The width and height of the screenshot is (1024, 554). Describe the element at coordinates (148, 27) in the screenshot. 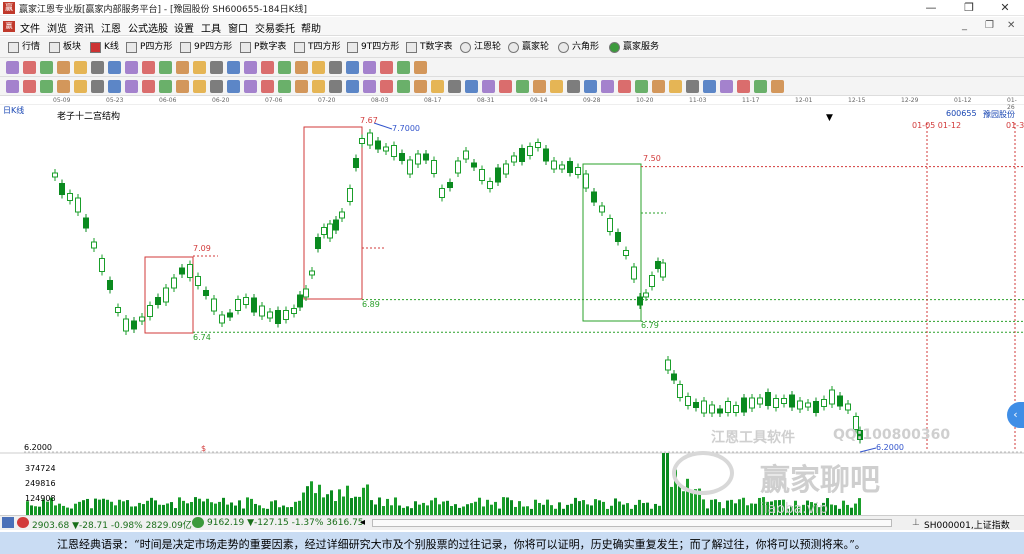

I see `menu-formula: 公式选股` at that location.